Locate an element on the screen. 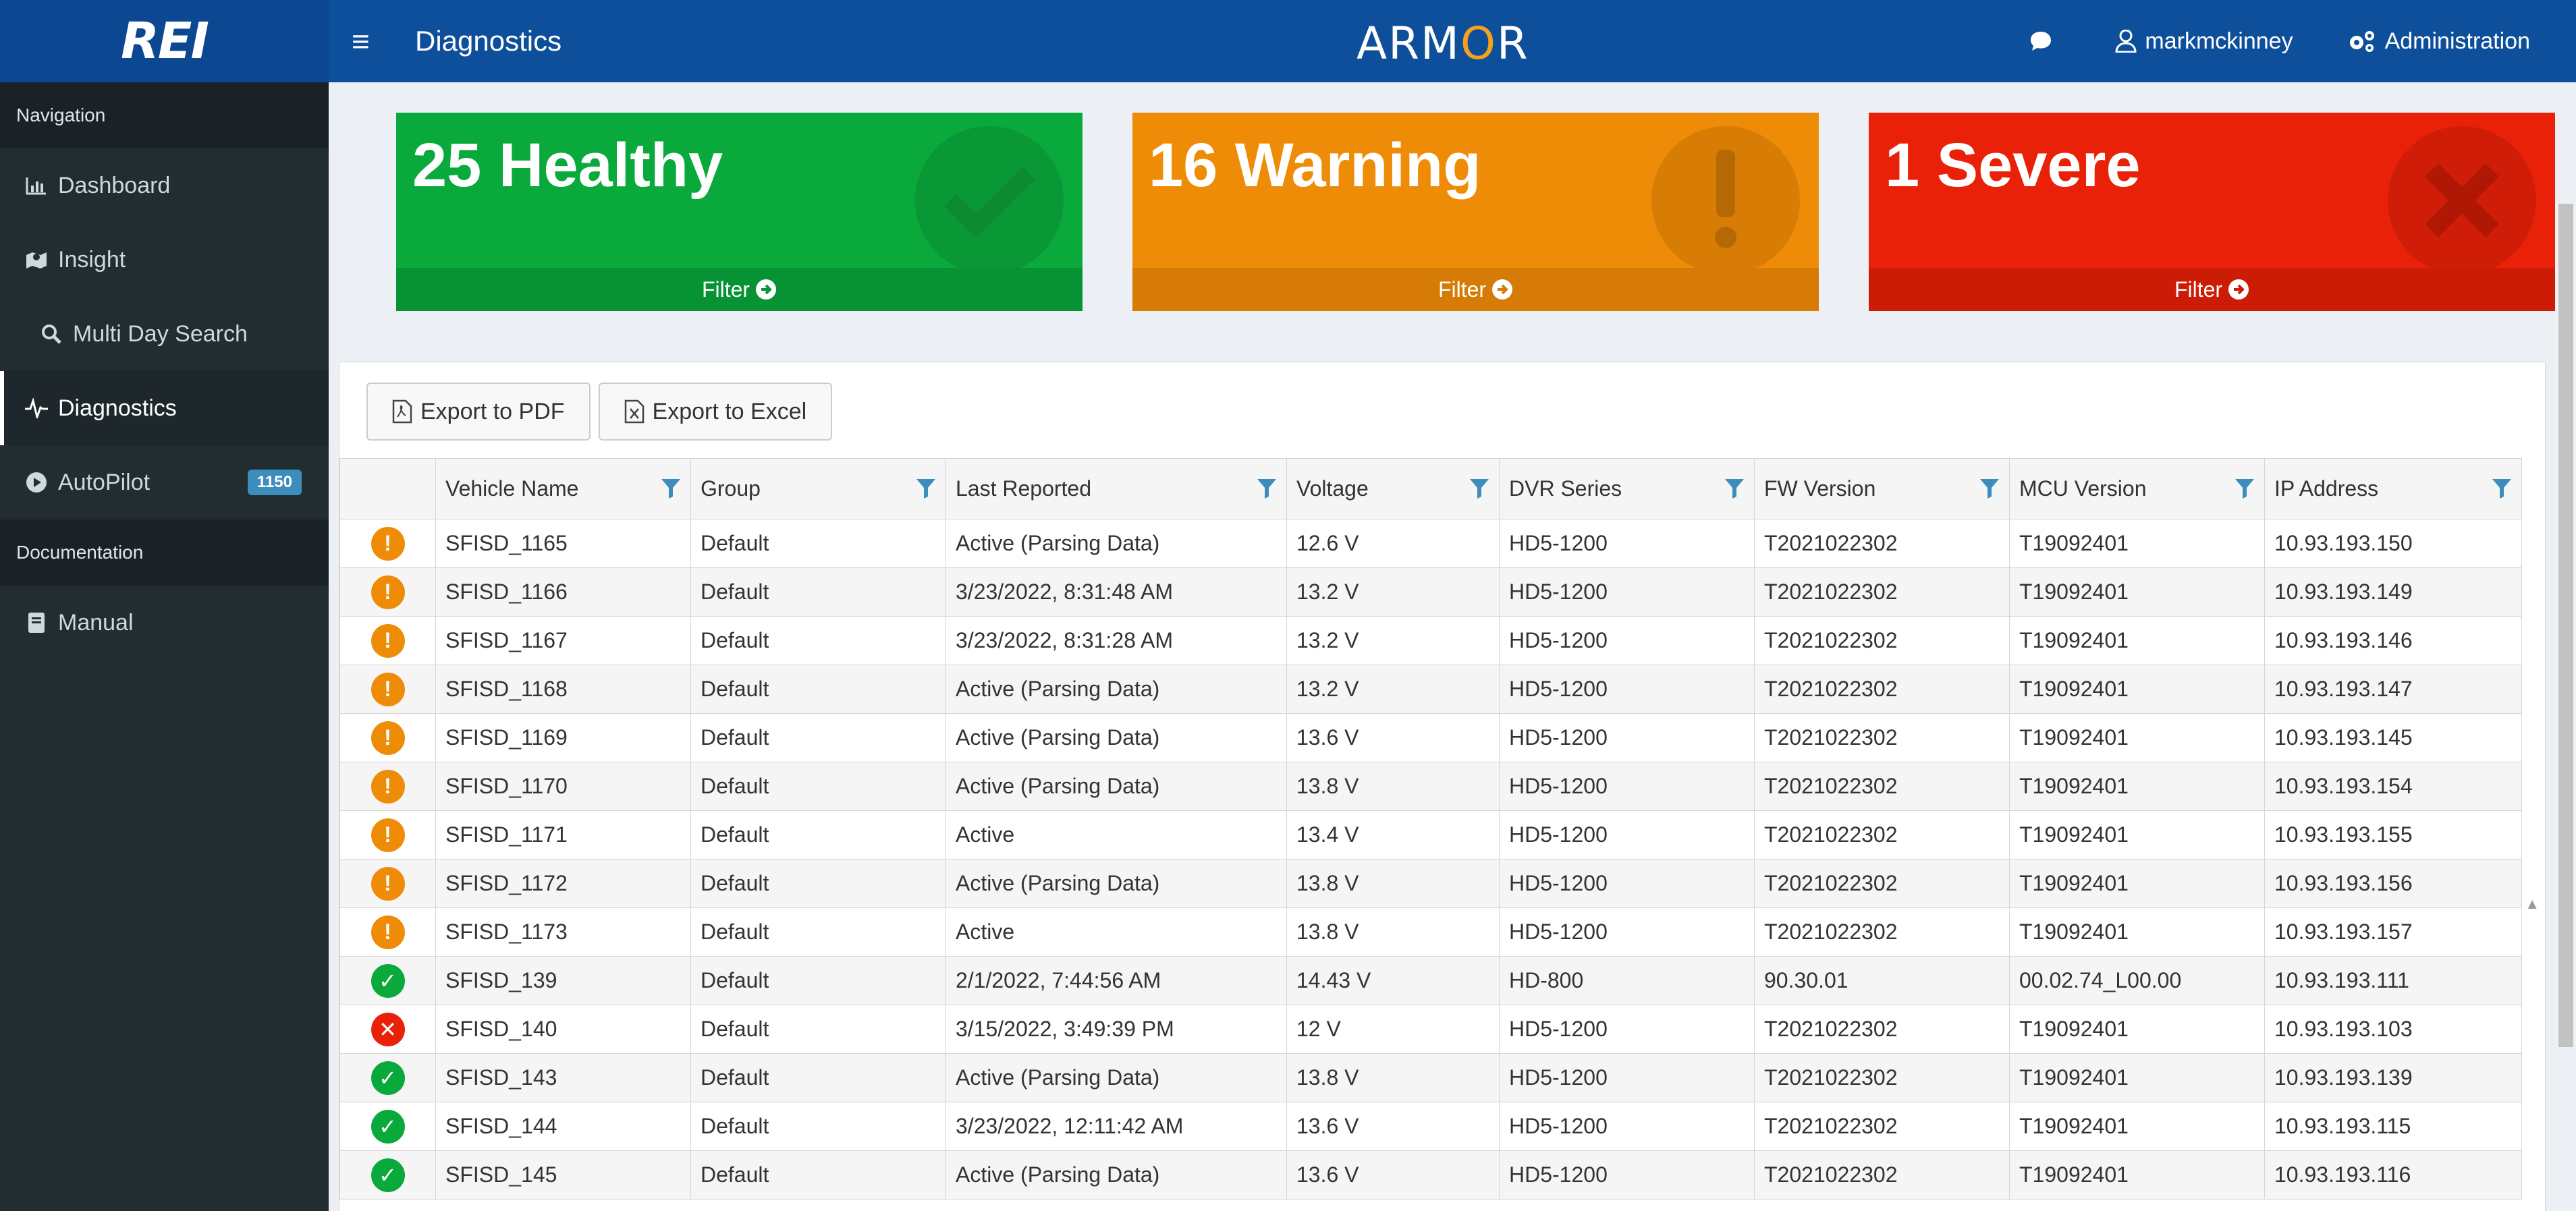 The width and height of the screenshot is (2576, 1211). chat-button is located at coordinates (2045, 42).